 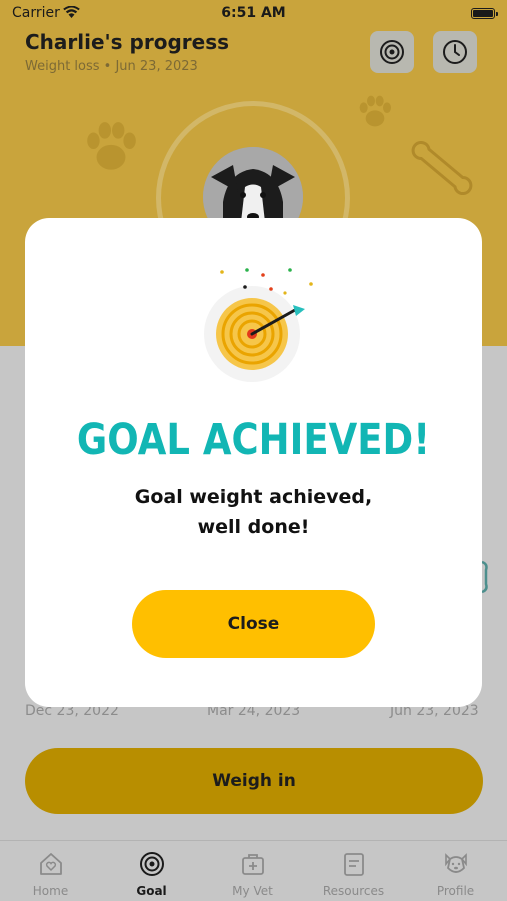 What do you see at coordinates (483, 13) in the screenshot?
I see `battery-icon` at bounding box center [483, 13].